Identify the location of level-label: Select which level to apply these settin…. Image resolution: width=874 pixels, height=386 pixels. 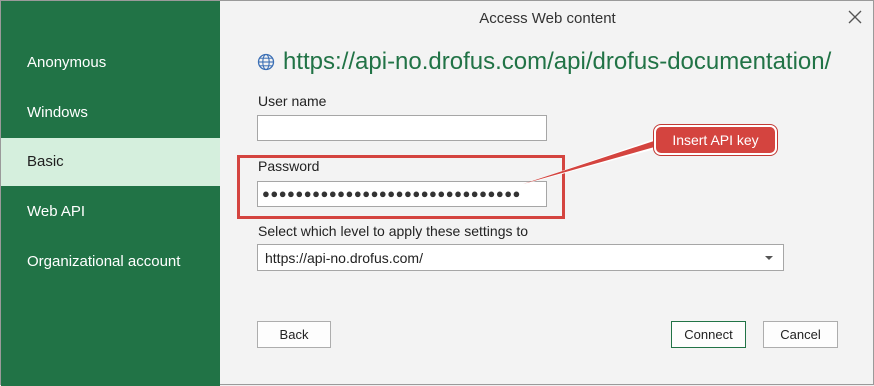
(393, 231).